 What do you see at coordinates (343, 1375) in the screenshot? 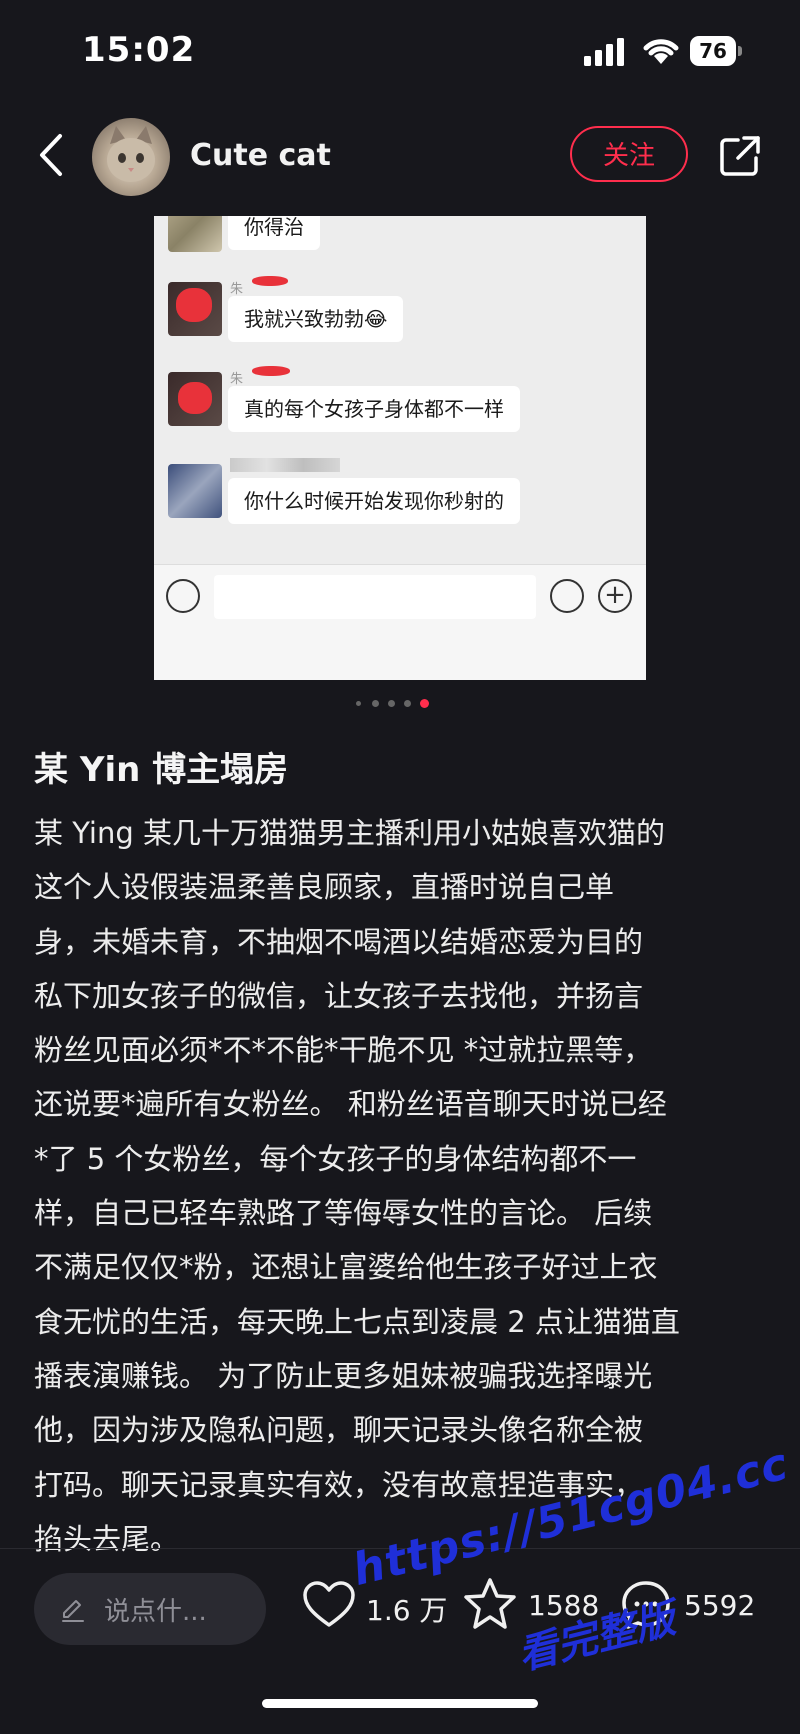
I see `post-body-line: 播表演赚钱。 为了防止更多姐妹被骗我选择曝光` at bounding box center [343, 1375].